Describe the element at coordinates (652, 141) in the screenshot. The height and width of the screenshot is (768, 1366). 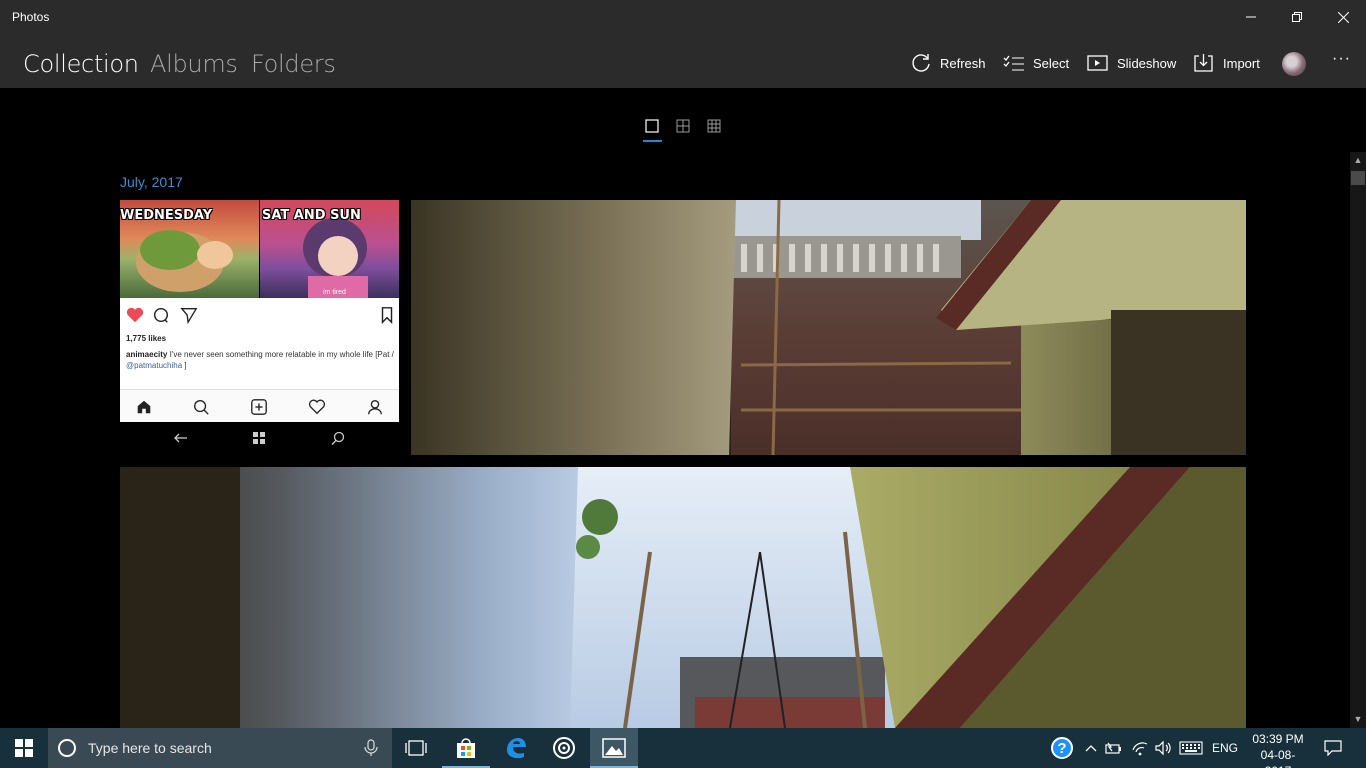
I see `zoom-active-indicator` at that location.